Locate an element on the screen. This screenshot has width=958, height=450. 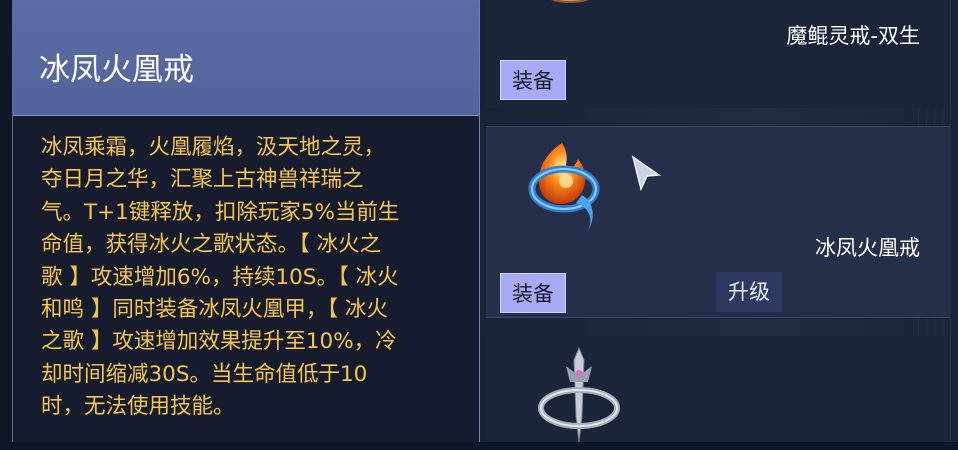
upgrade-button: 升级 is located at coordinates (749, 292).